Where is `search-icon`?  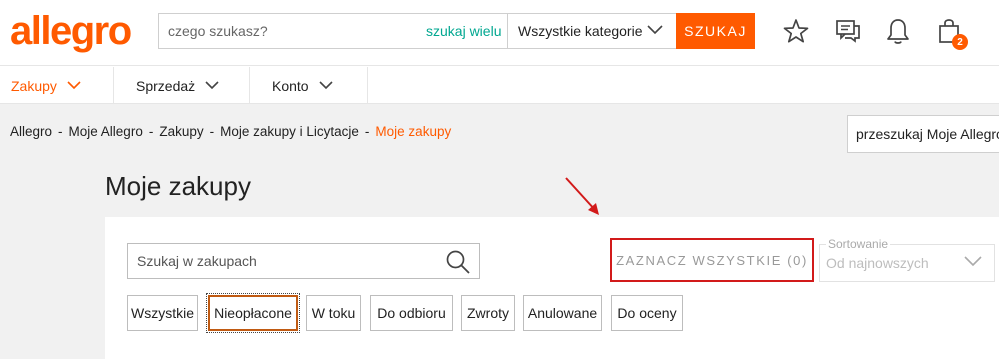 search-icon is located at coordinates (458, 262).